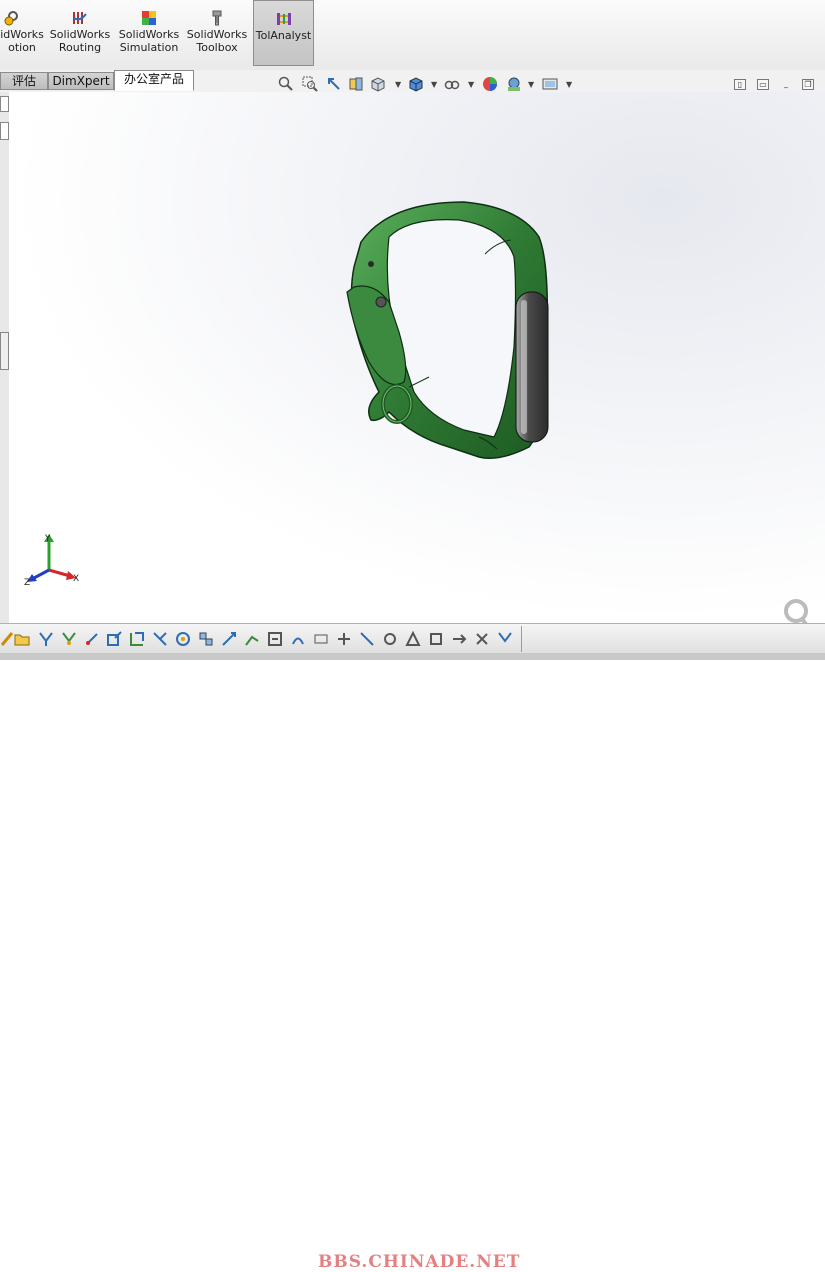  Describe the element at coordinates (521, 639) in the screenshot. I see `toolbar-divider` at that location.